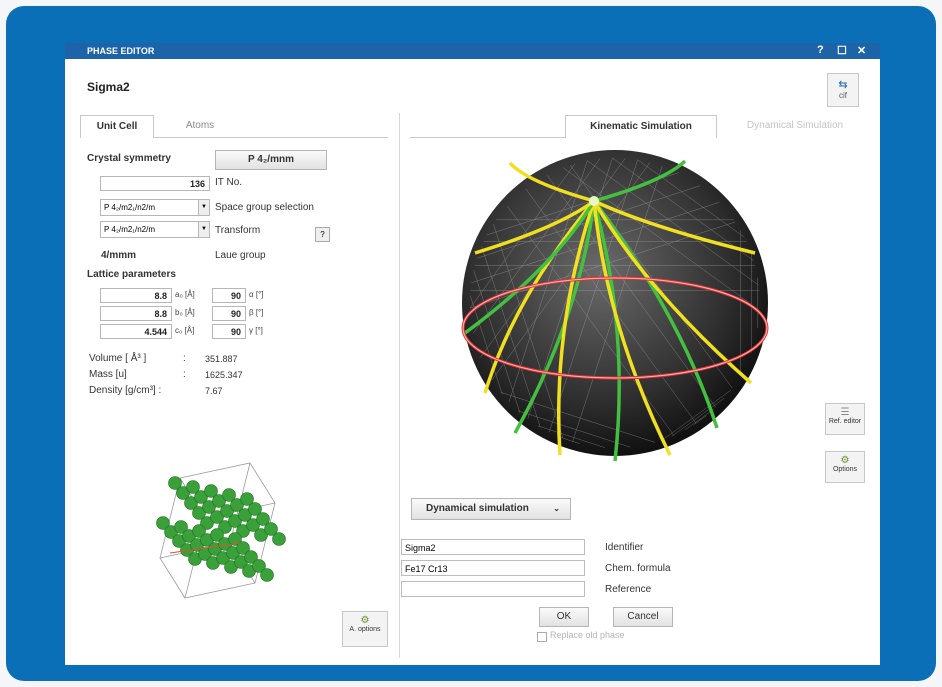 The height and width of the screenshot is (687, 942). What do you see at coordinates (256, 312) in the screenshot?
I see `beta-unit: β [°]` at bounding box center [256, 312].